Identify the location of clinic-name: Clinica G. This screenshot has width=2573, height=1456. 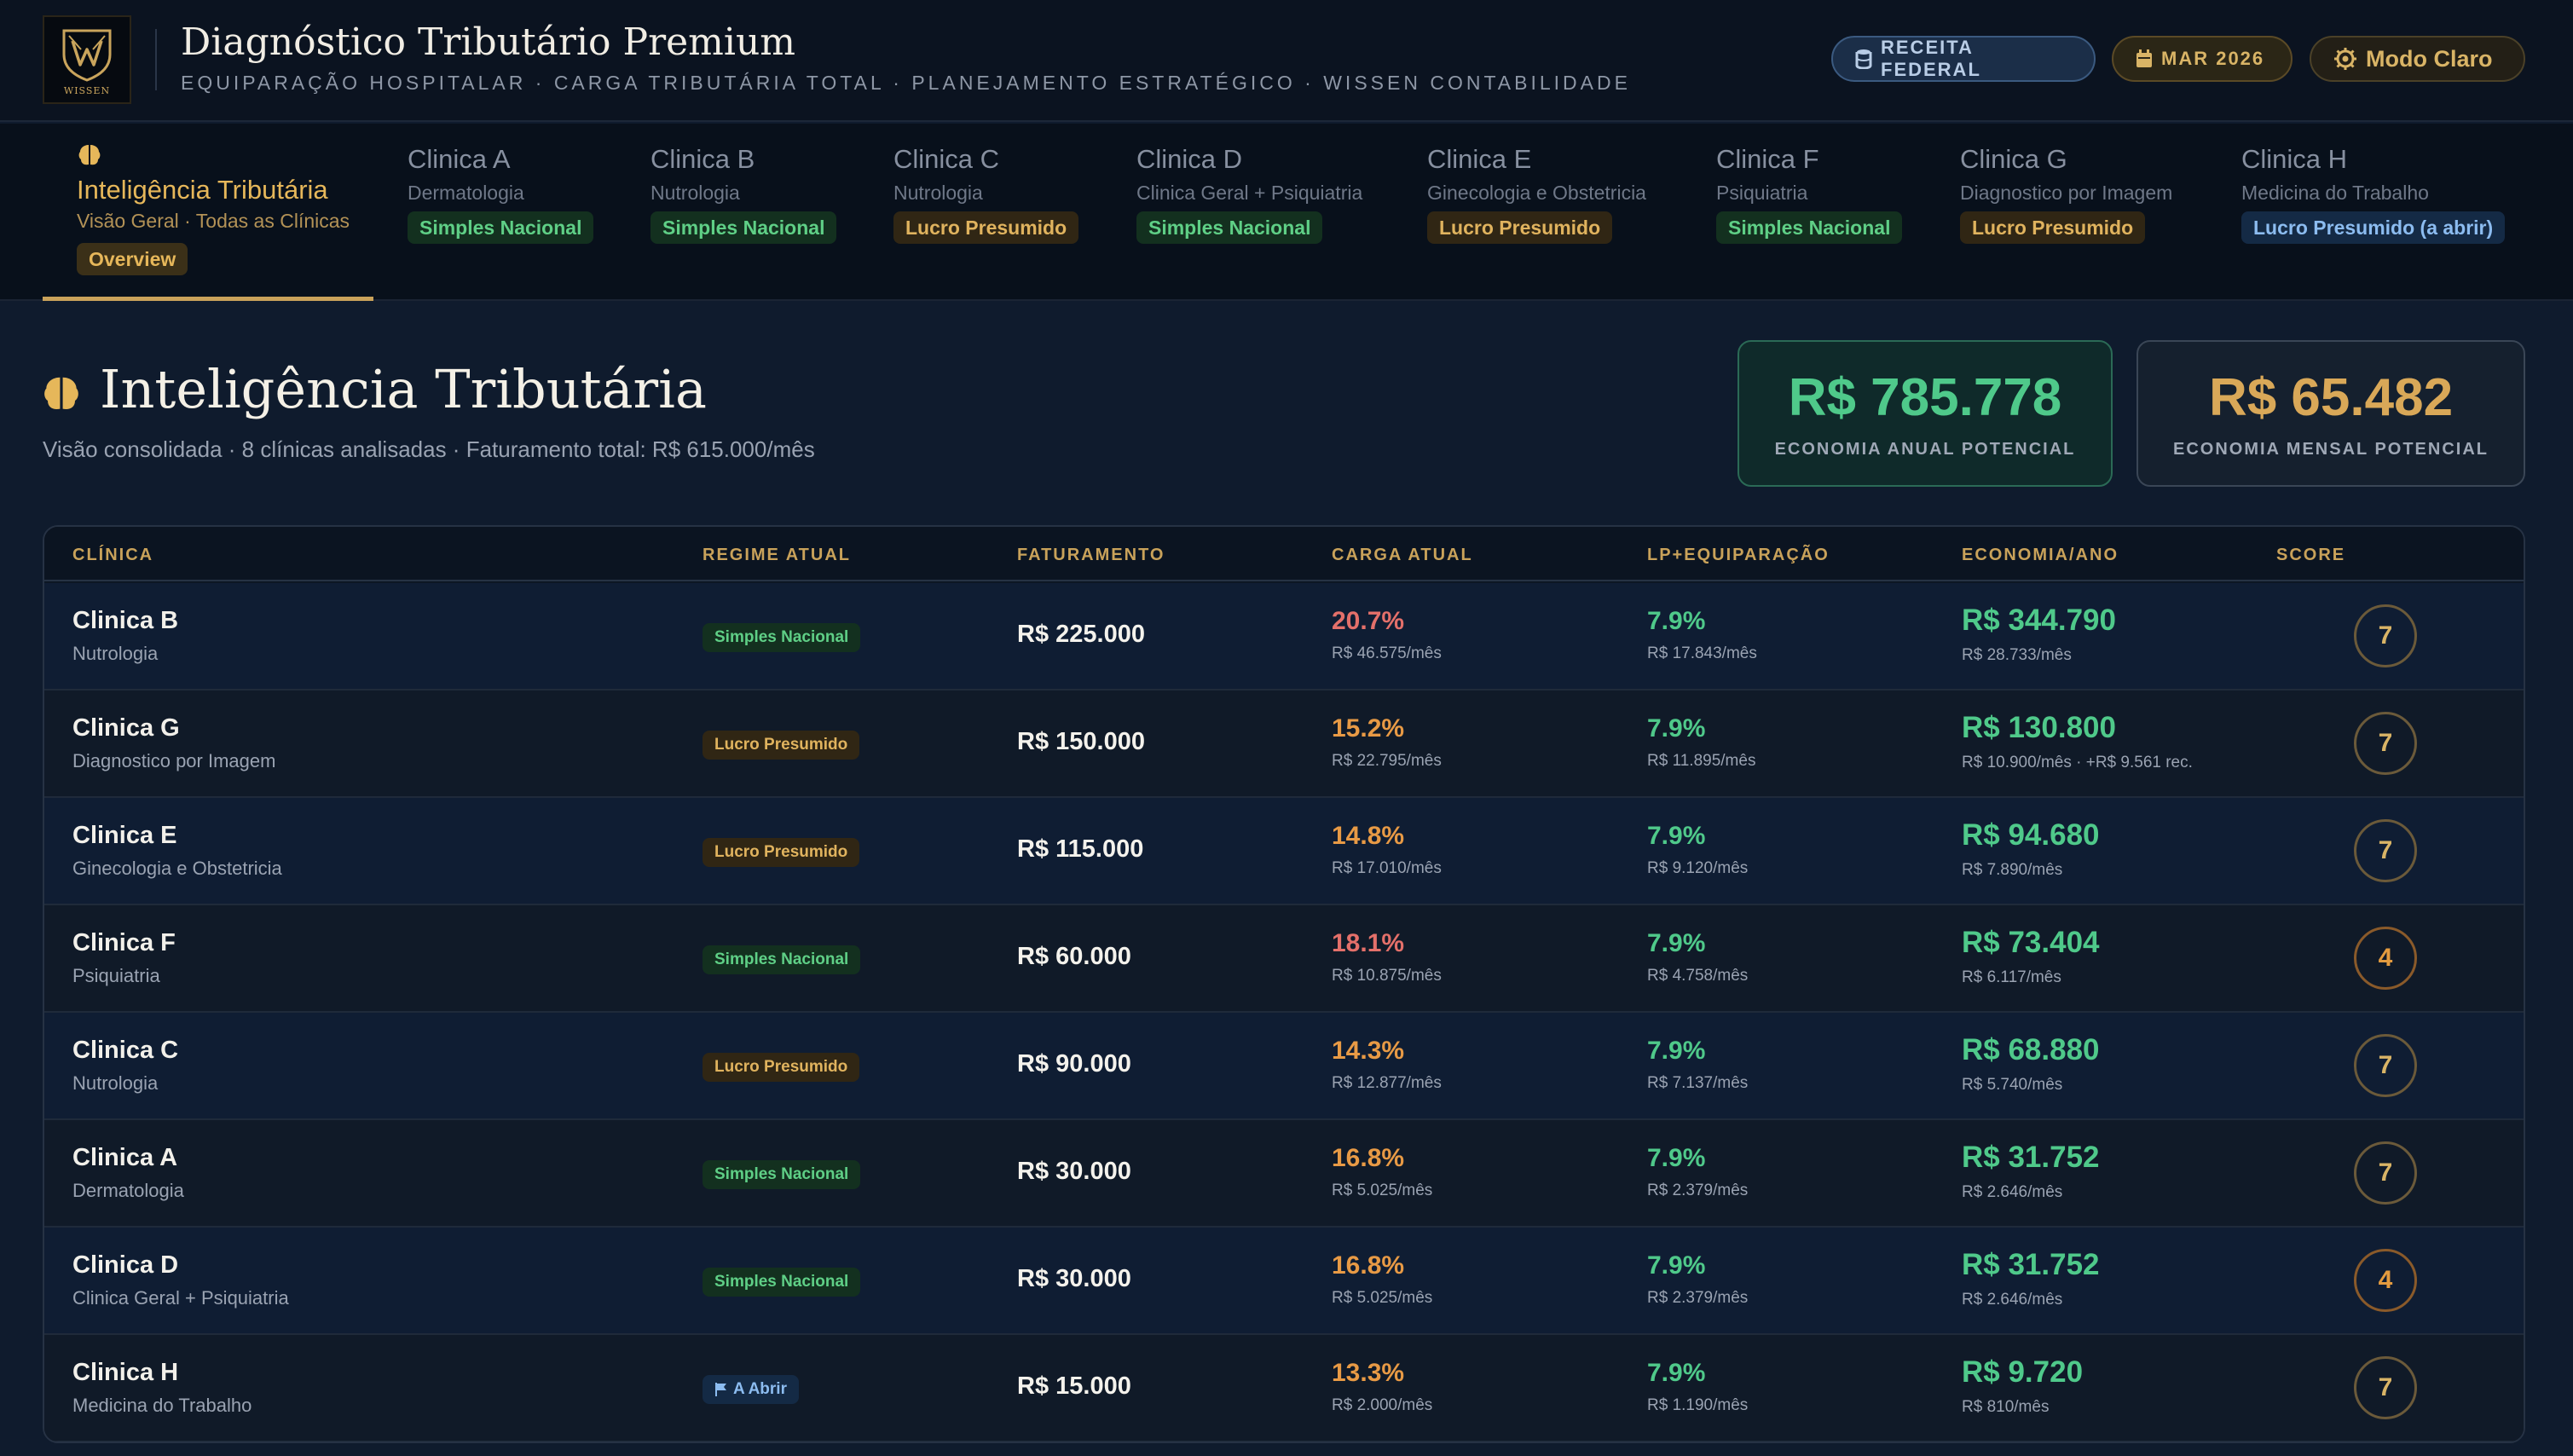
(126, 728).